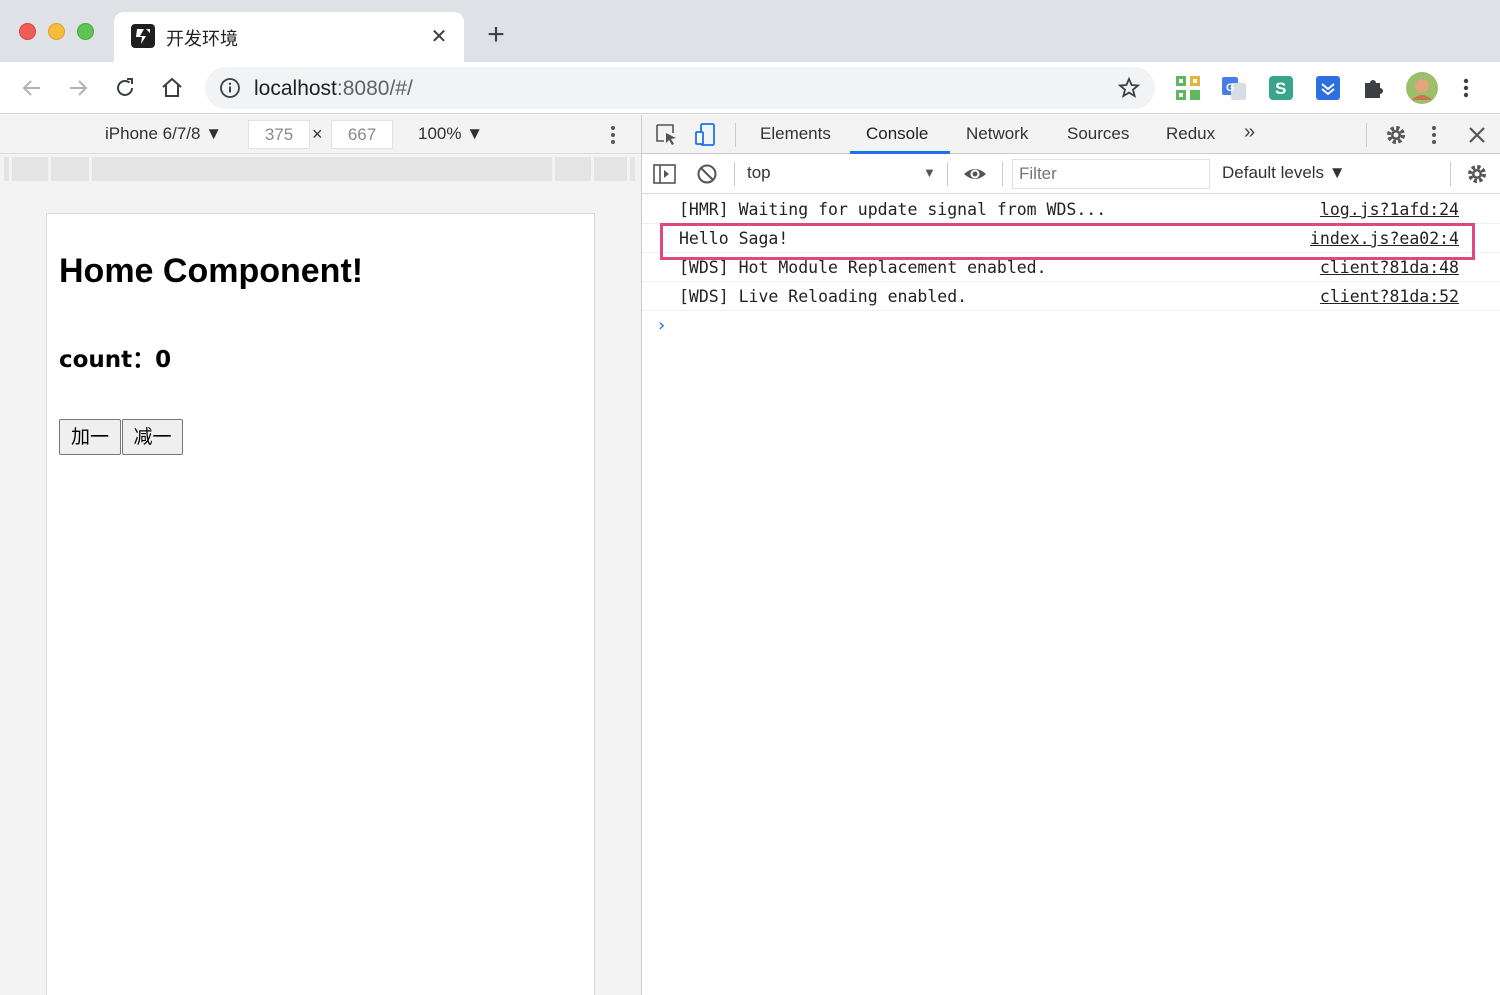 The width and height of the screenshot is (1500, 995). I want to click on browser-toolbar: localhost:8080/#/ G S, so click(750, 88).